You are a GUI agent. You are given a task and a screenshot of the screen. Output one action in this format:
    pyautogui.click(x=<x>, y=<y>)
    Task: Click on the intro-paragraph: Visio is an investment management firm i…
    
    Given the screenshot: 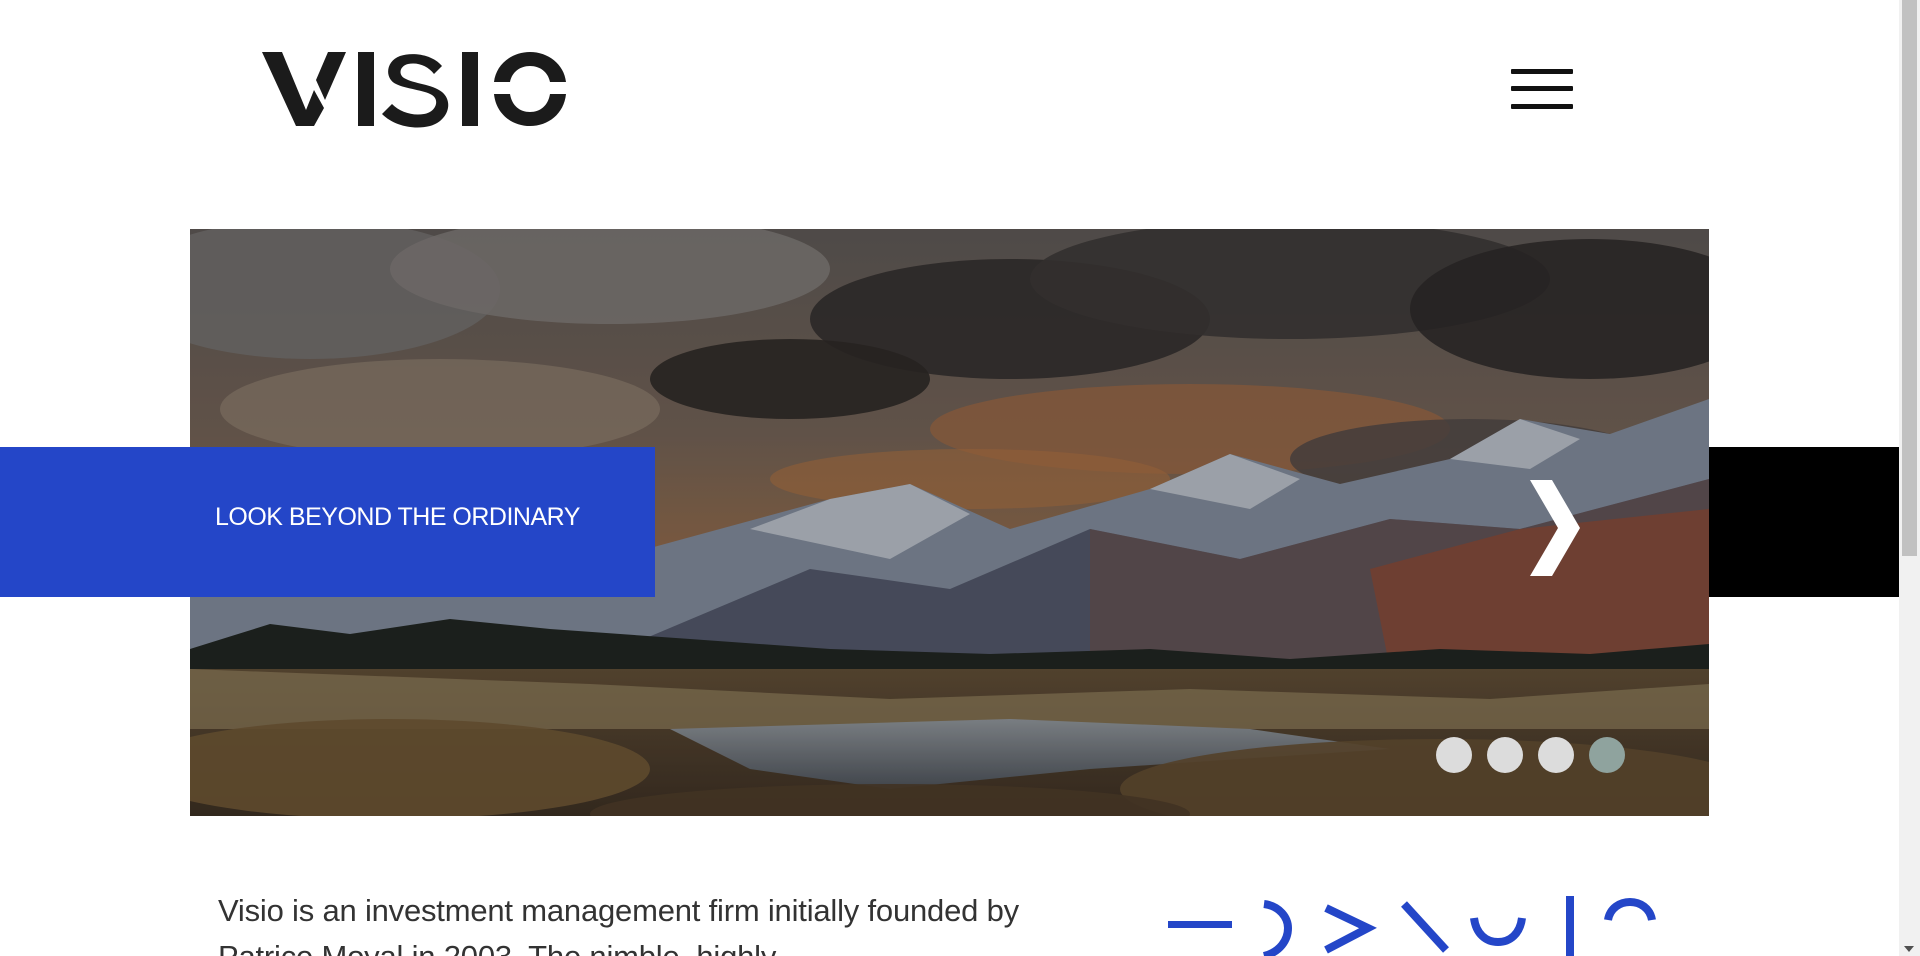 What is the action you would take?
    pyautogui.click(x=618, y=924)
    